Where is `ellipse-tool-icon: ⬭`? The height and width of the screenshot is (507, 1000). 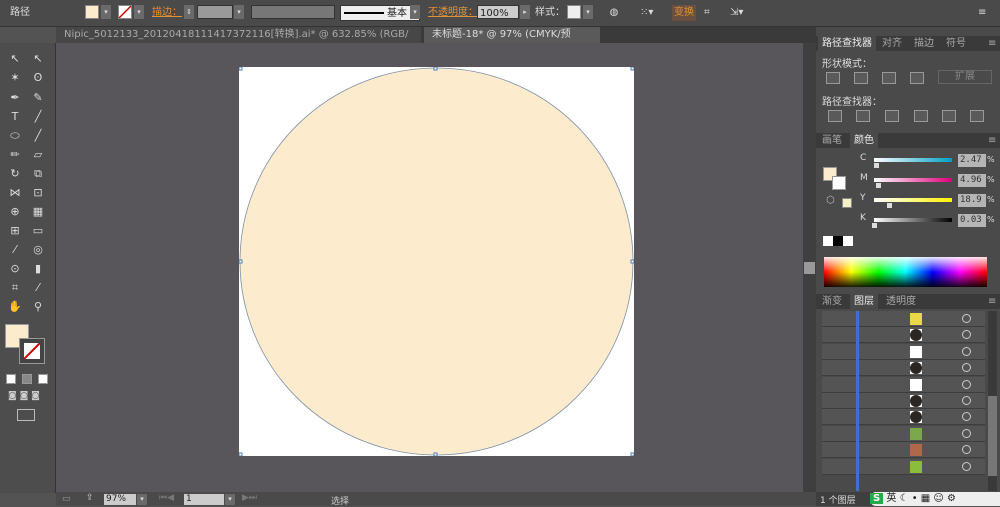 ellipse-tool-icon: ⬭ is located at coordinates (15, 136).